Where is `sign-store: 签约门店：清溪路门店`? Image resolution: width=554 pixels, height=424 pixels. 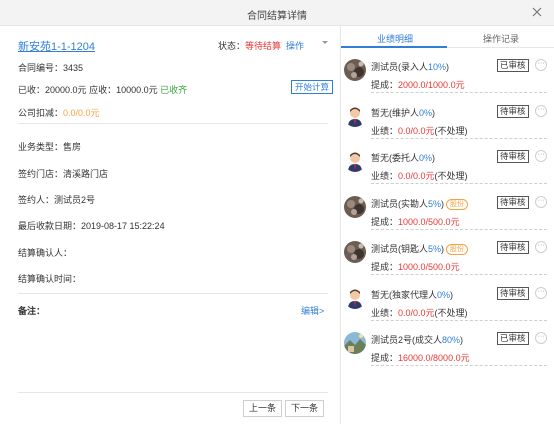
sign-store: 签约门店：清溪路门店 is located at coordinates (63, 174).